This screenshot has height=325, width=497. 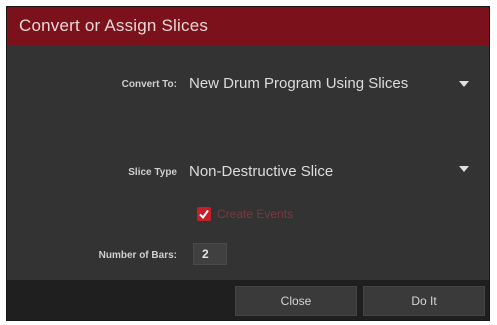 I want to click on create-events-label: Create Events, so click(x=255, y=214).